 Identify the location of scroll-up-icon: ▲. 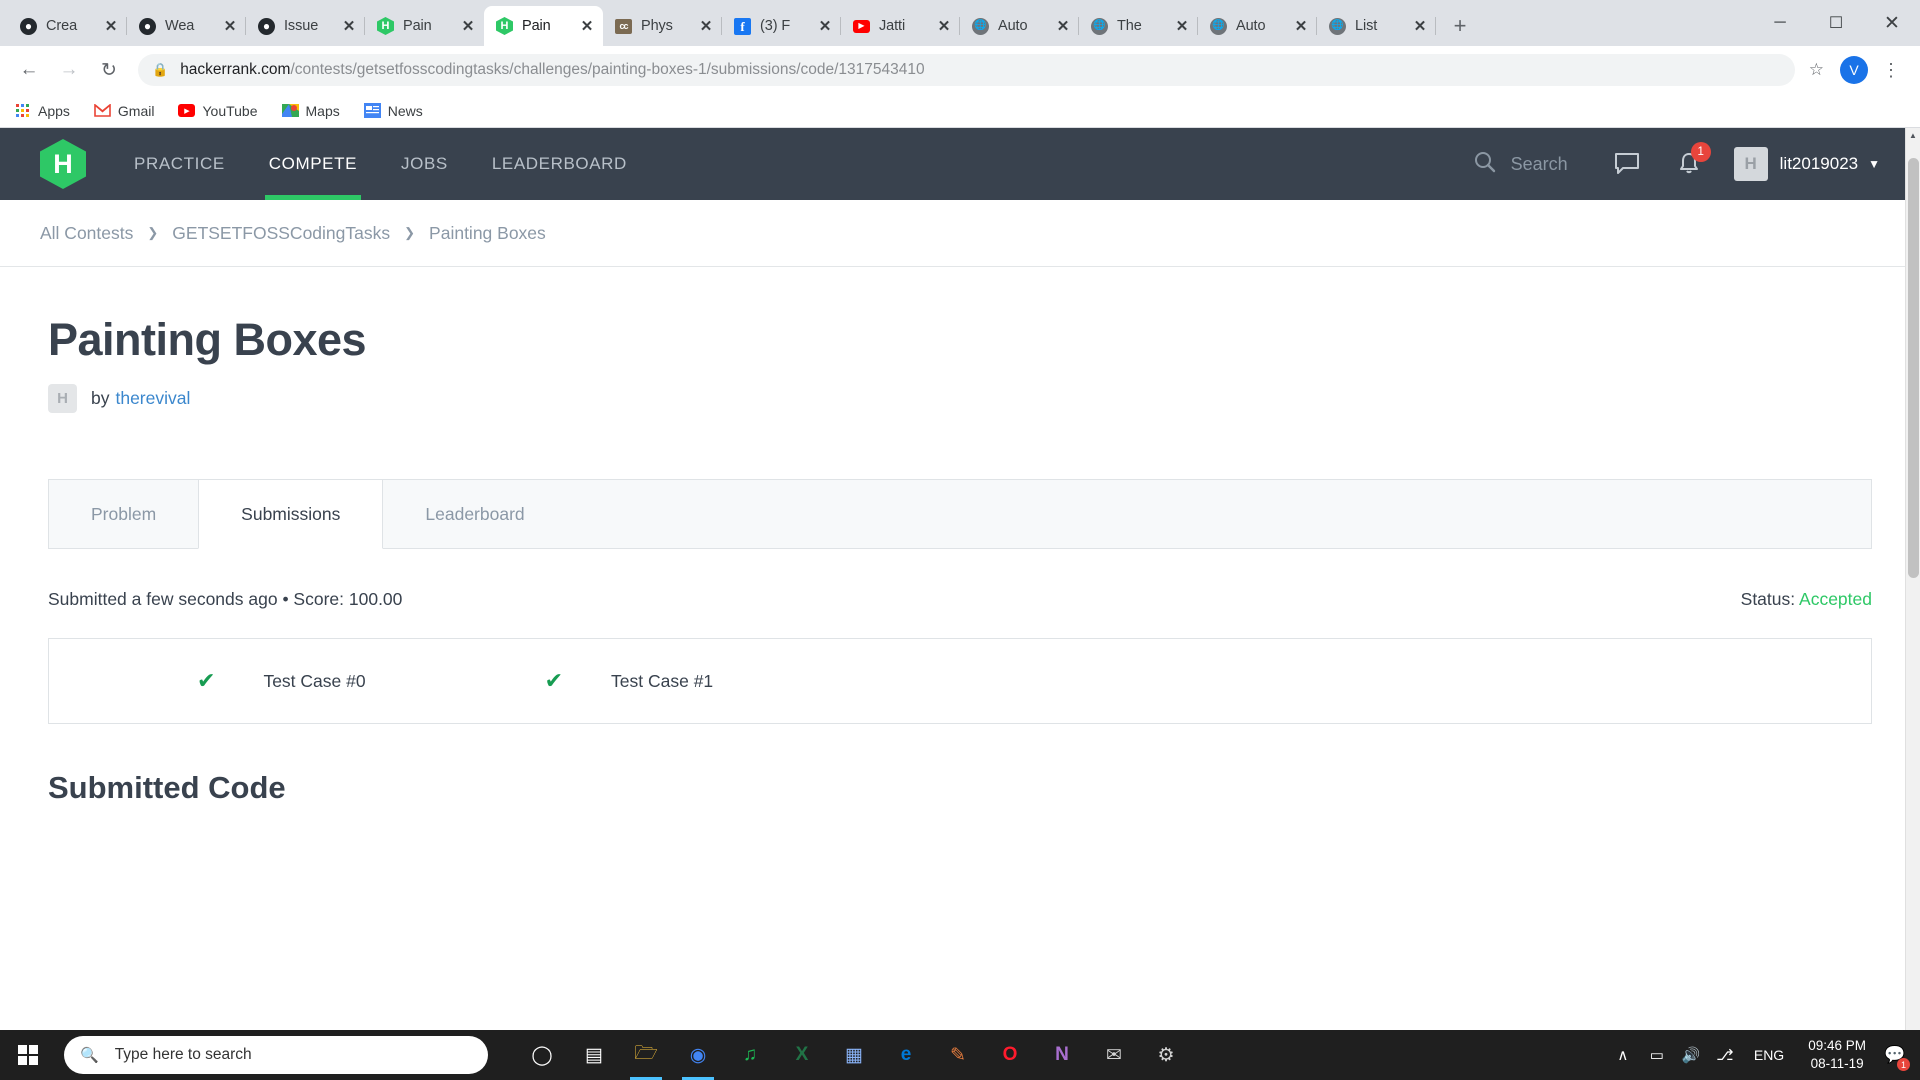
(1913, 135).